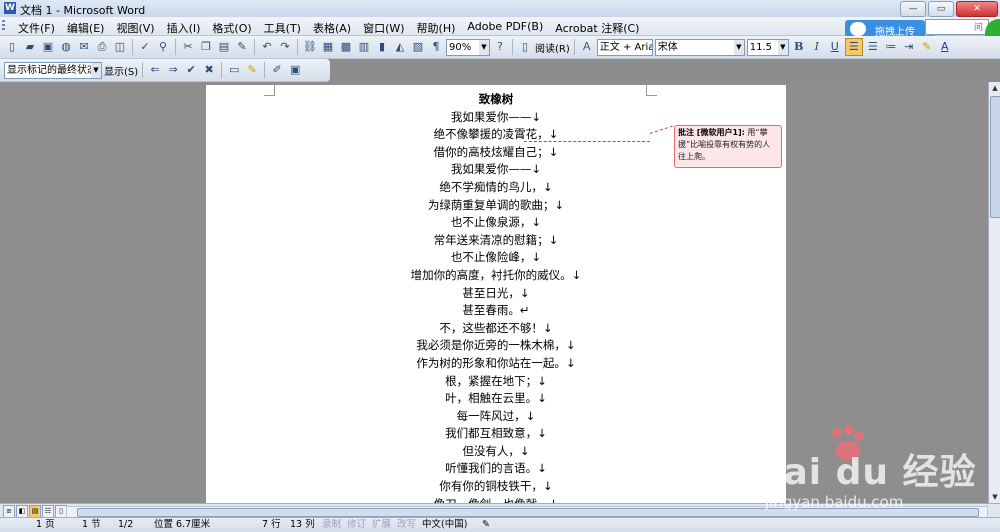 The image size is (1000, 532). I want to click on next-change-icon: ⇒, so click(173, 70).